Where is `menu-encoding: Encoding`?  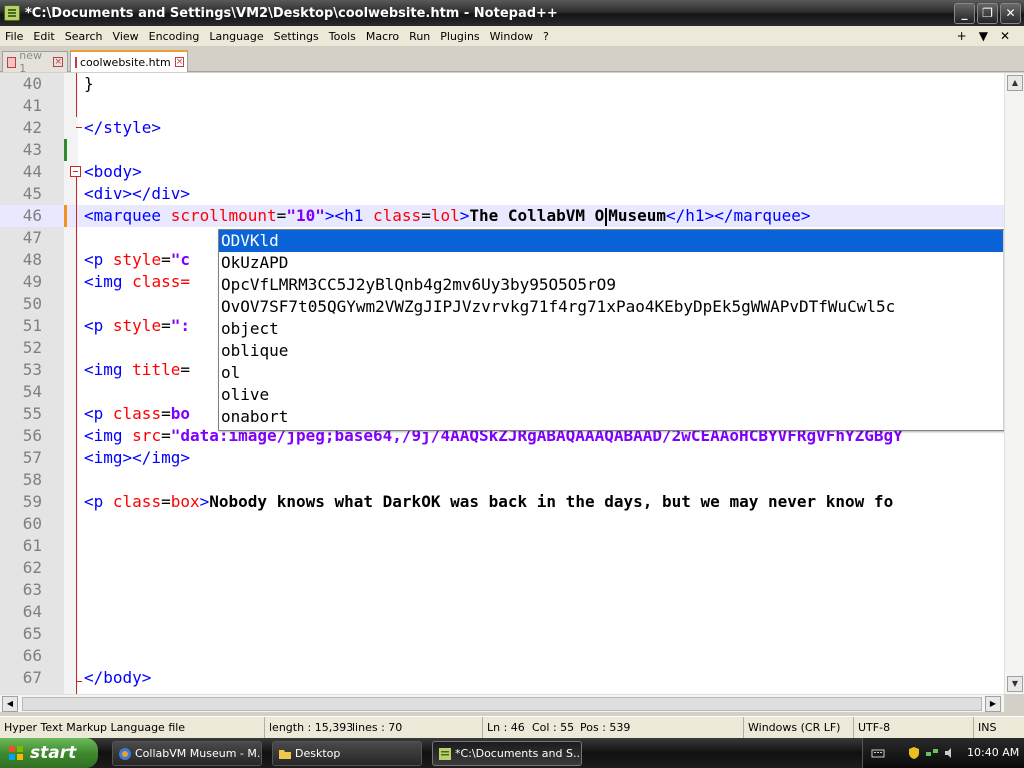
menu-encoding: Encoding is located at coordinates (174, 36).